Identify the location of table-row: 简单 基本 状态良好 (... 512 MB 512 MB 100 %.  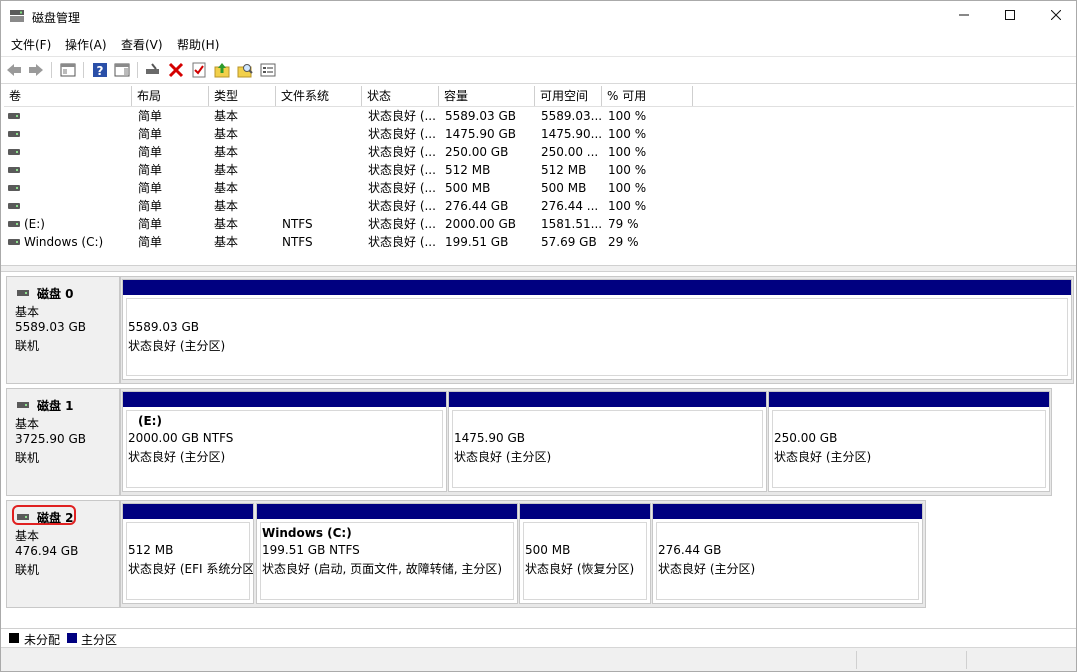
(539, 170).